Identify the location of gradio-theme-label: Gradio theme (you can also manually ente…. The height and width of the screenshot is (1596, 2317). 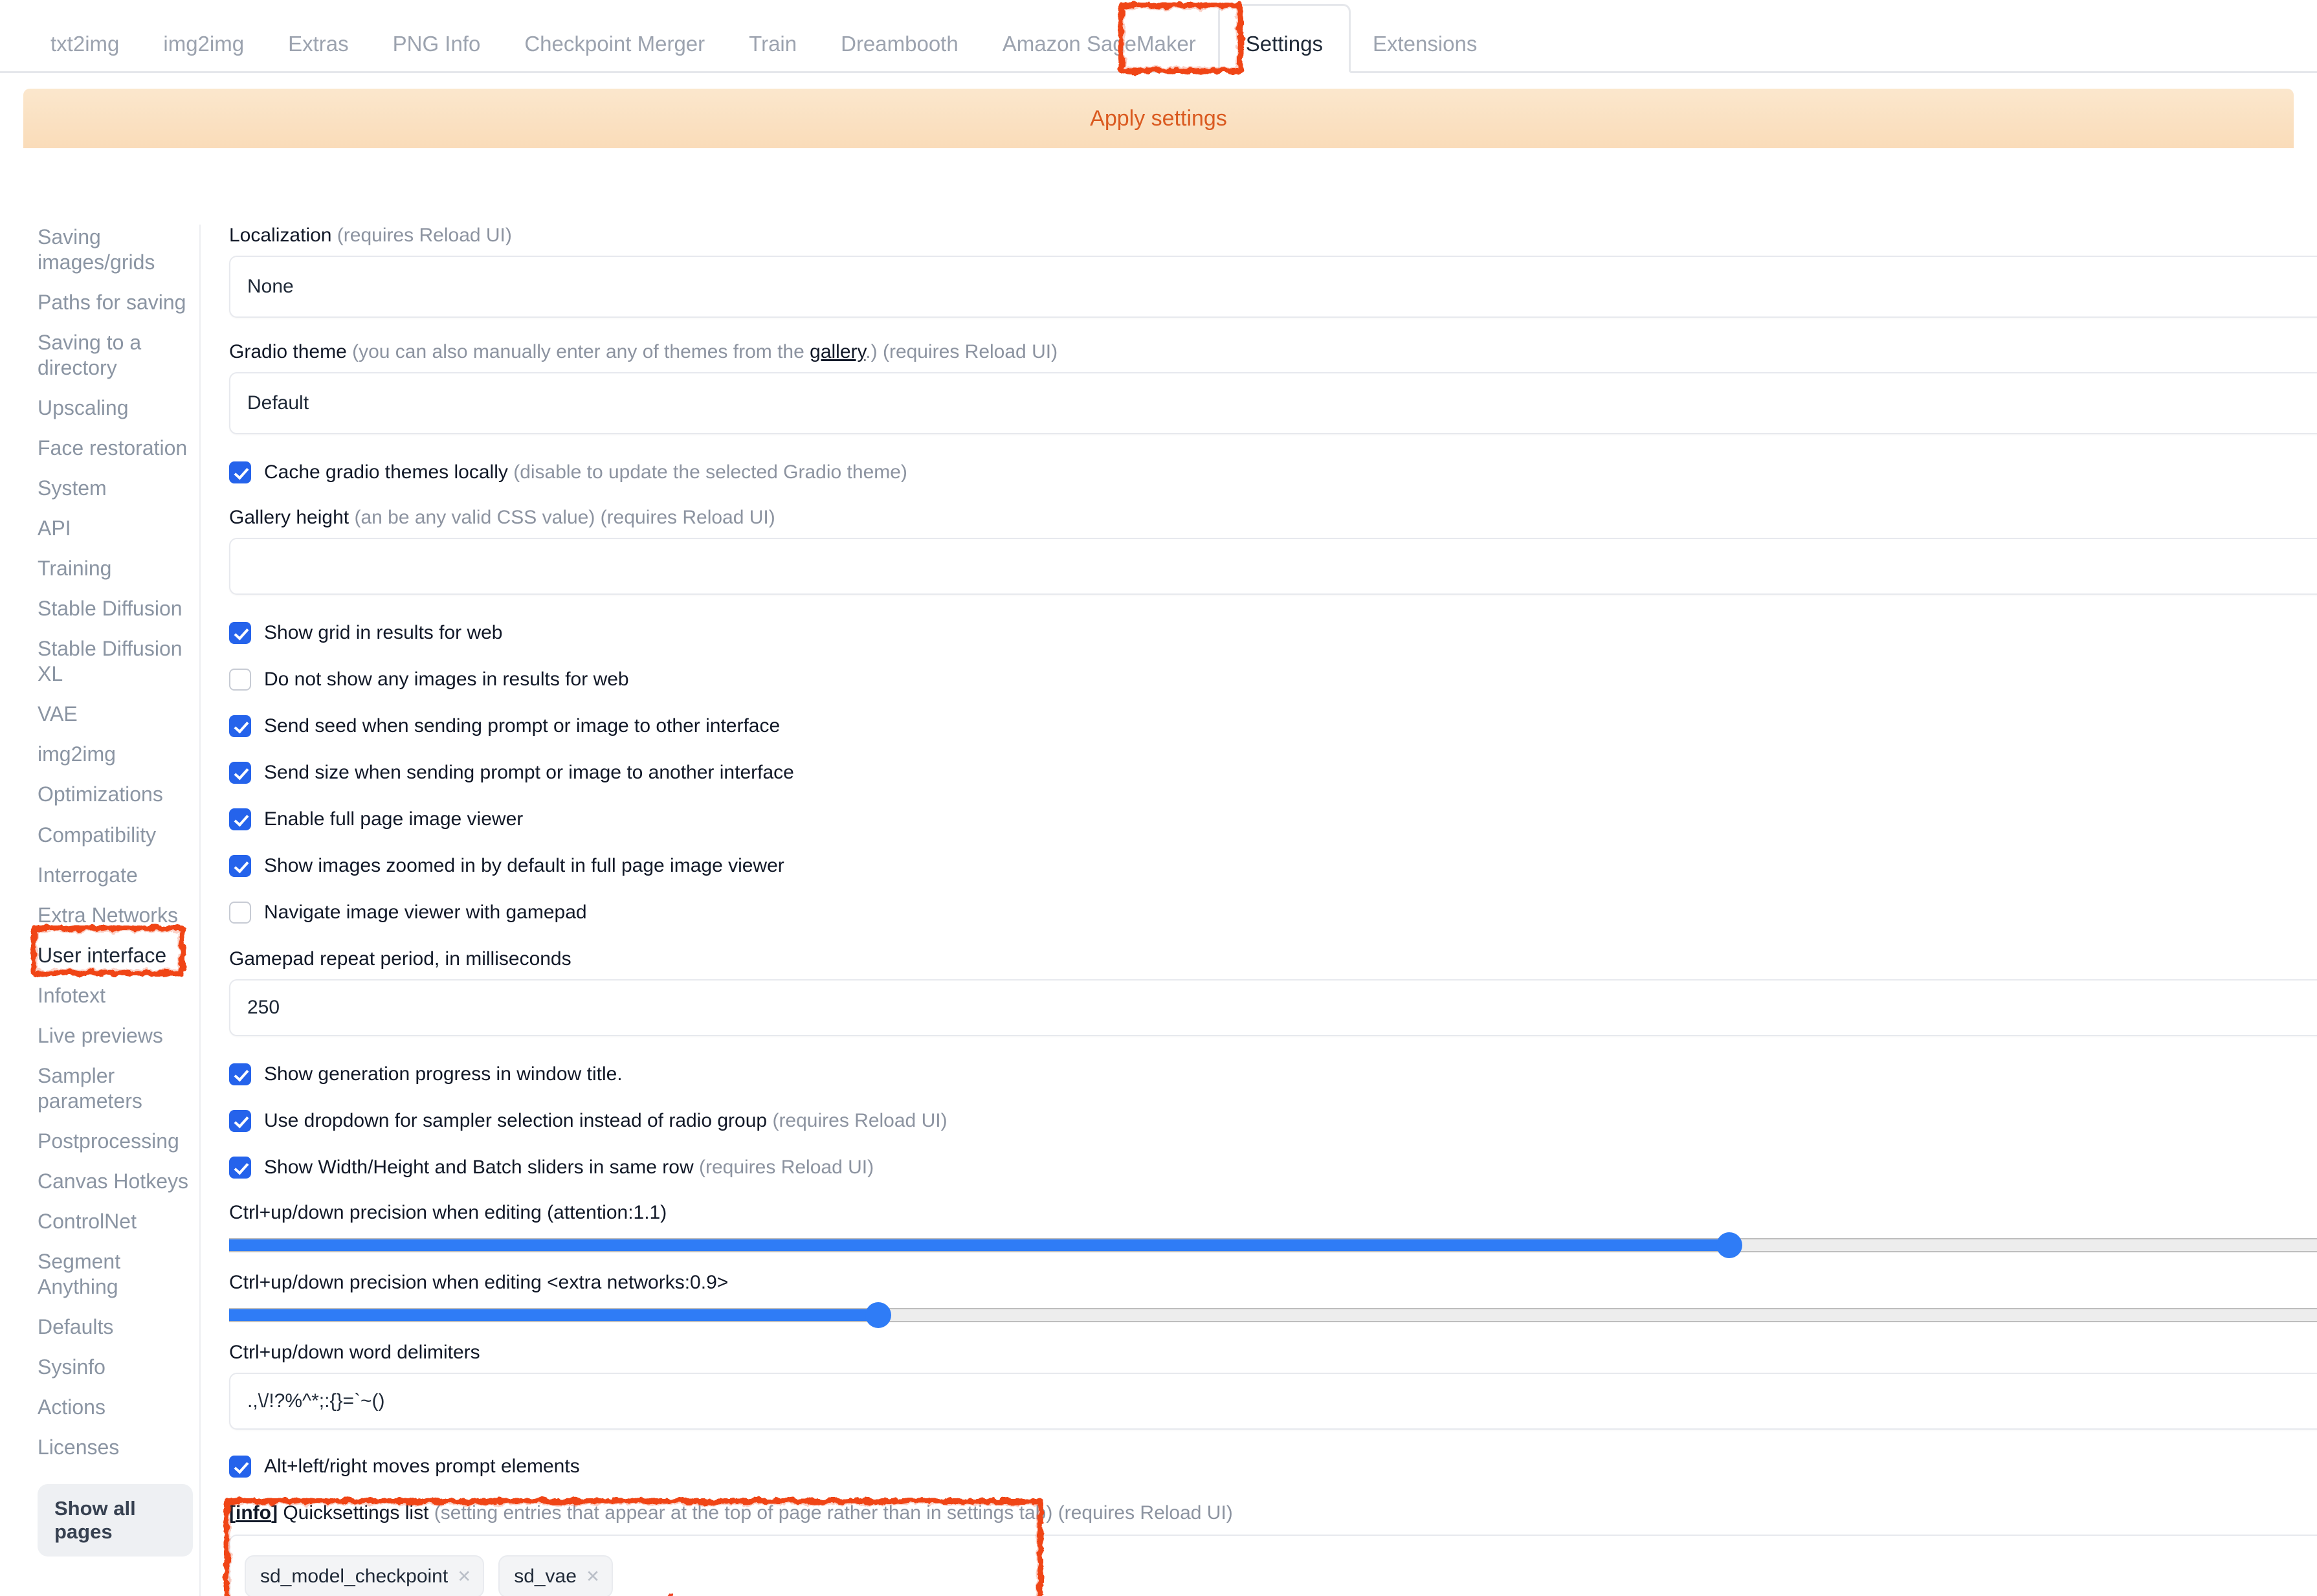
(1273, 352).